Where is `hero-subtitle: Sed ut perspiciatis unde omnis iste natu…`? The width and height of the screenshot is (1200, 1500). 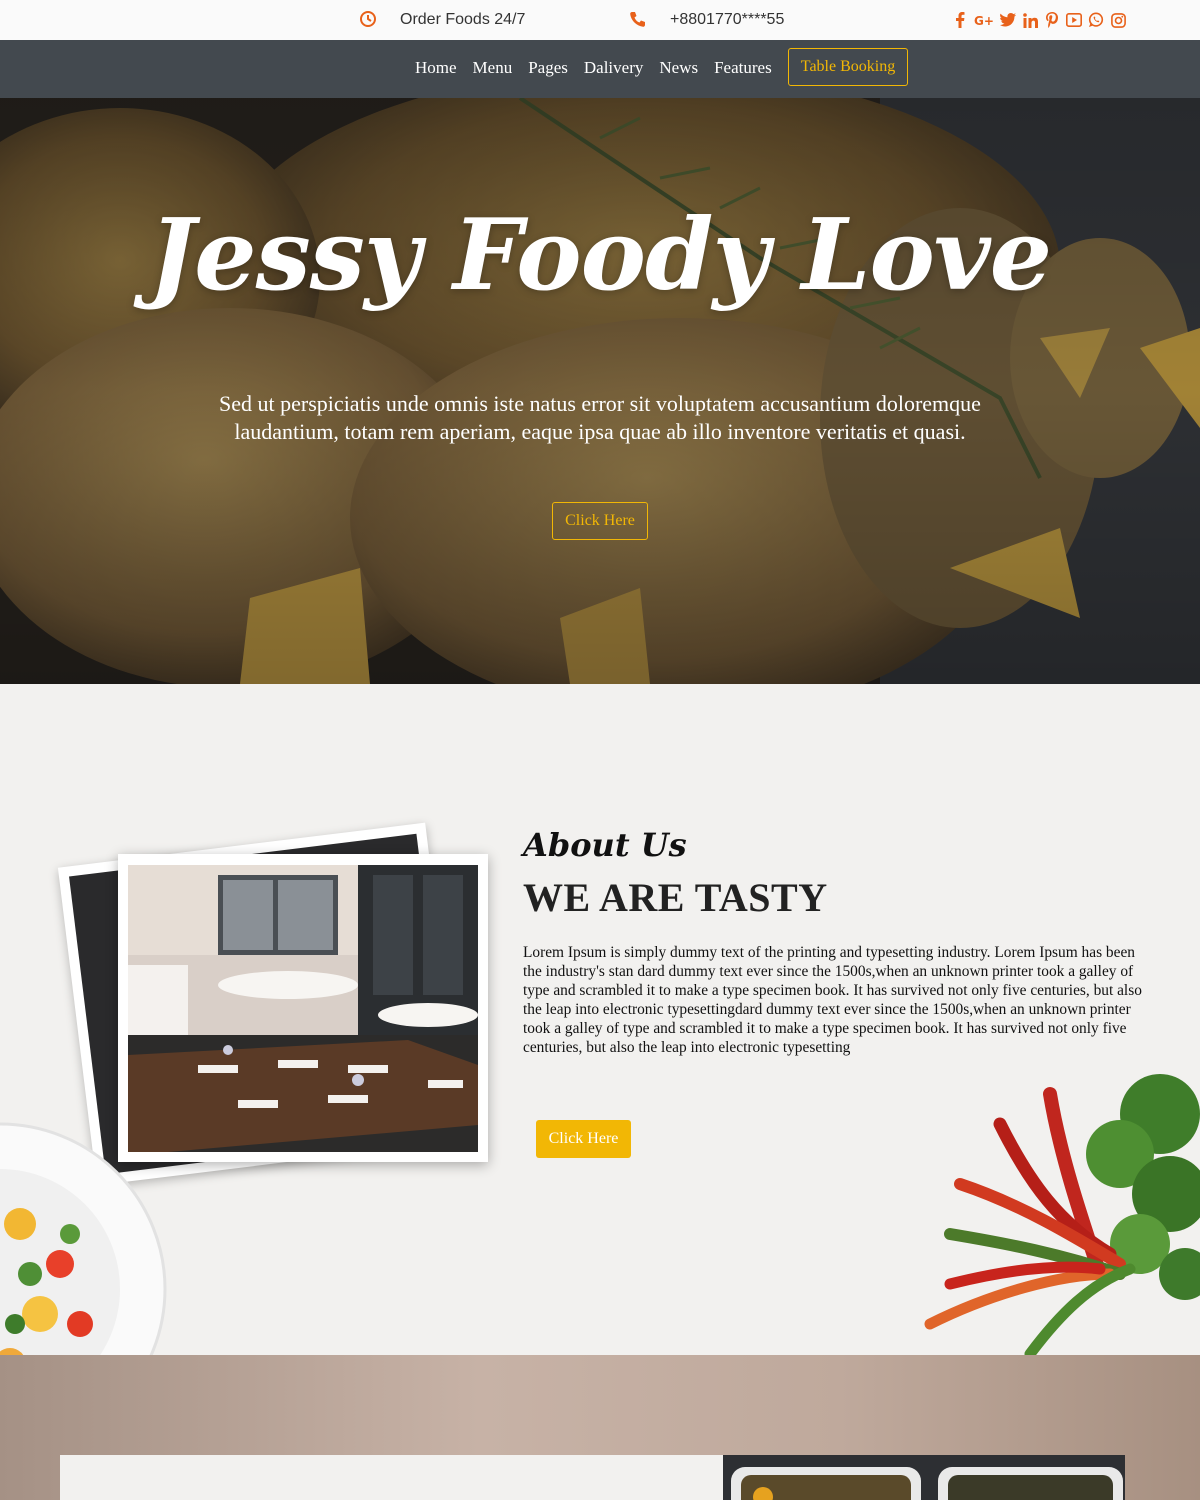 hero-subtitle: Sed ut perspiciatis unde omnis iste natu… is located at coordinates (600, 417).